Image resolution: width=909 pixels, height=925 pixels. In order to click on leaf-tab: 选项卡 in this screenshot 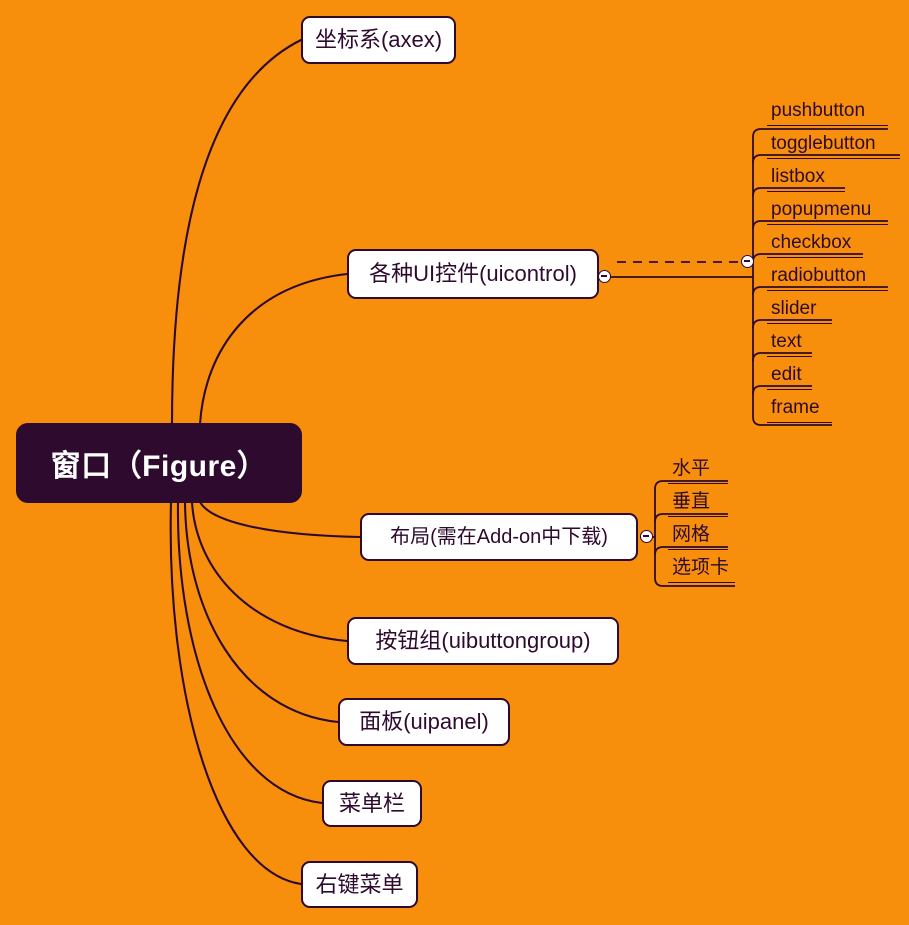, I will do `click(701, 570)`.